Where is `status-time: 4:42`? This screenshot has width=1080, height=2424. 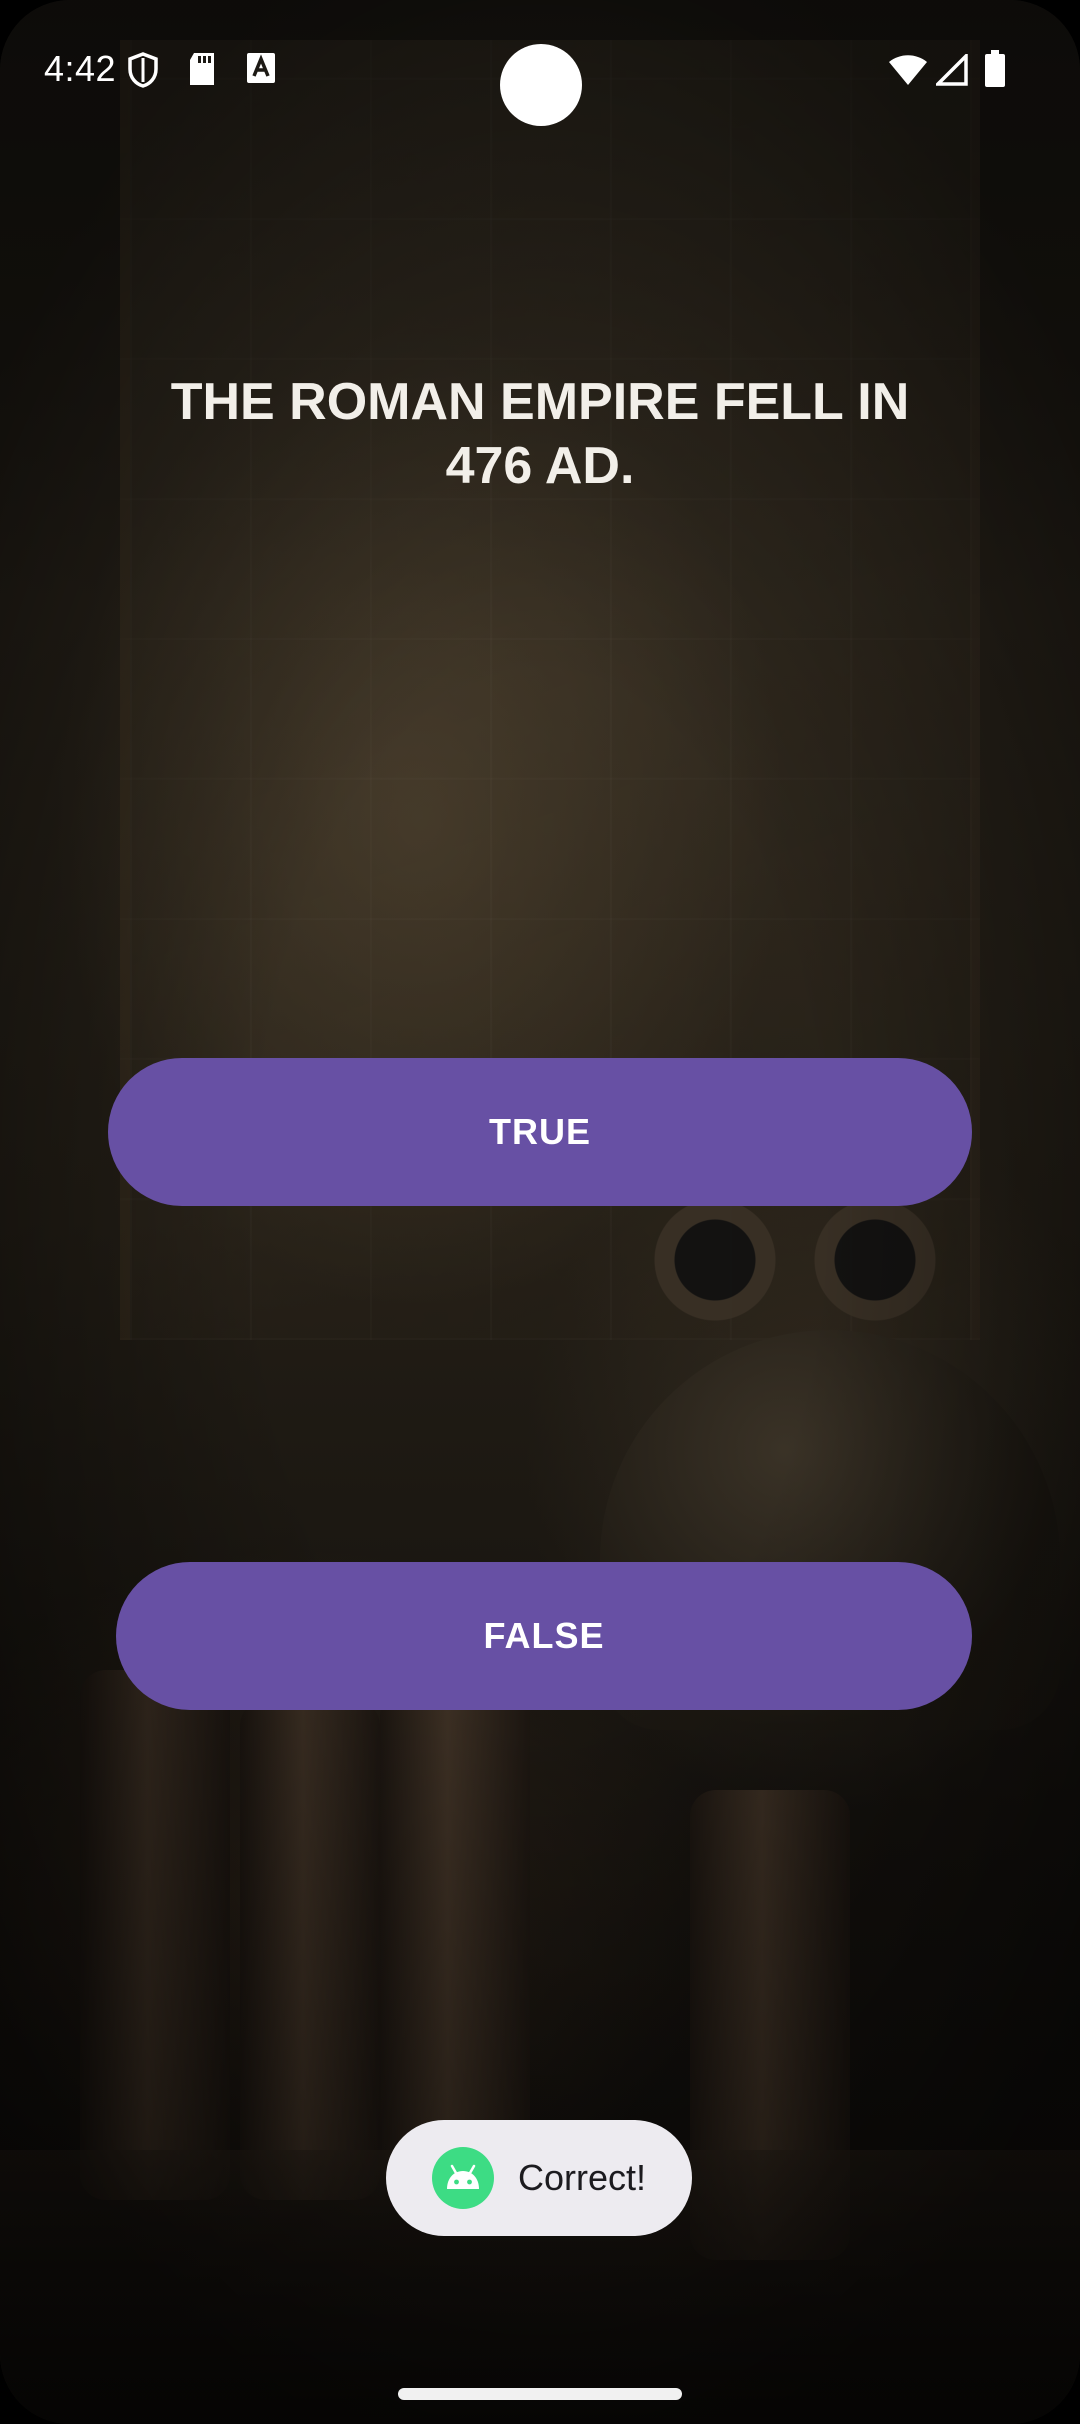
status-time: 4:42 is located at coordinates (80, 68).